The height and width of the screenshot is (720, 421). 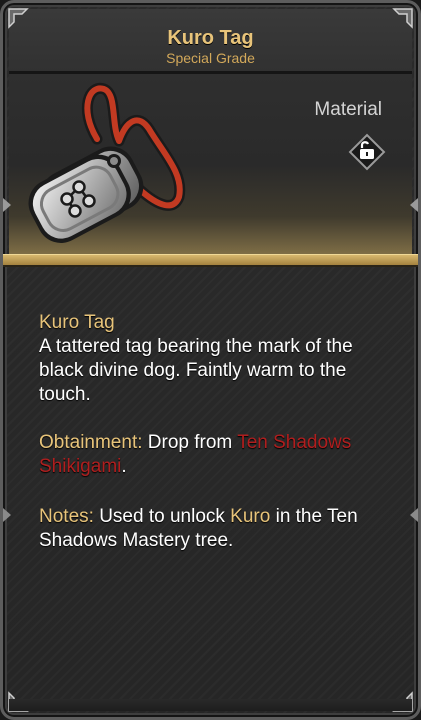 What do you see at coordinates (162, 516) in the screenshot?
I see `notes-prefix: Used to unlock` at bounding box center [162, 516].